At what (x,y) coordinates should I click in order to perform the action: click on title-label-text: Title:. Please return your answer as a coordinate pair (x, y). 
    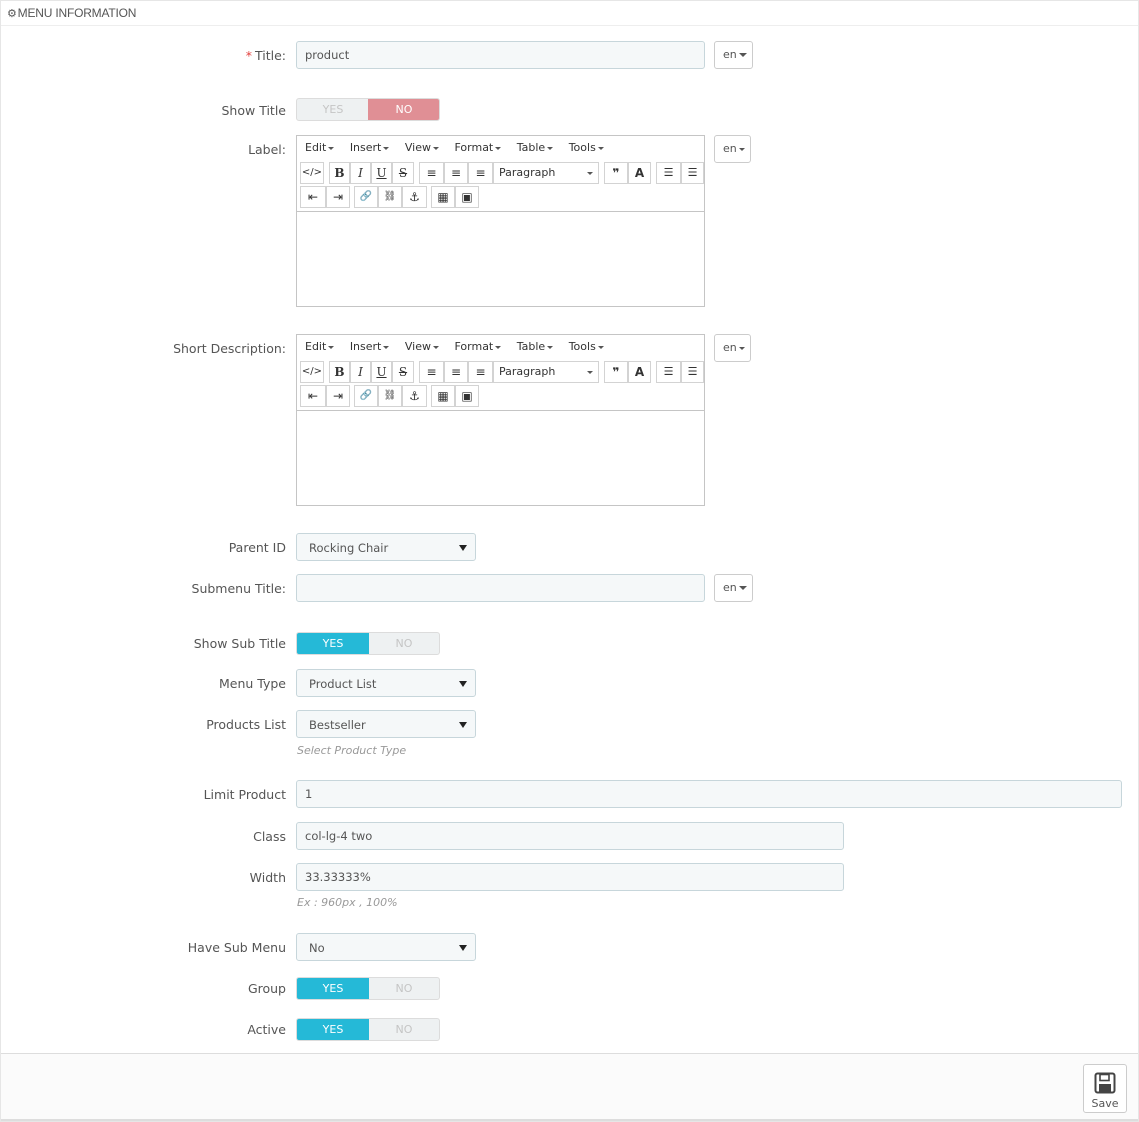
    Looking at the image, I should click on (270, 55).